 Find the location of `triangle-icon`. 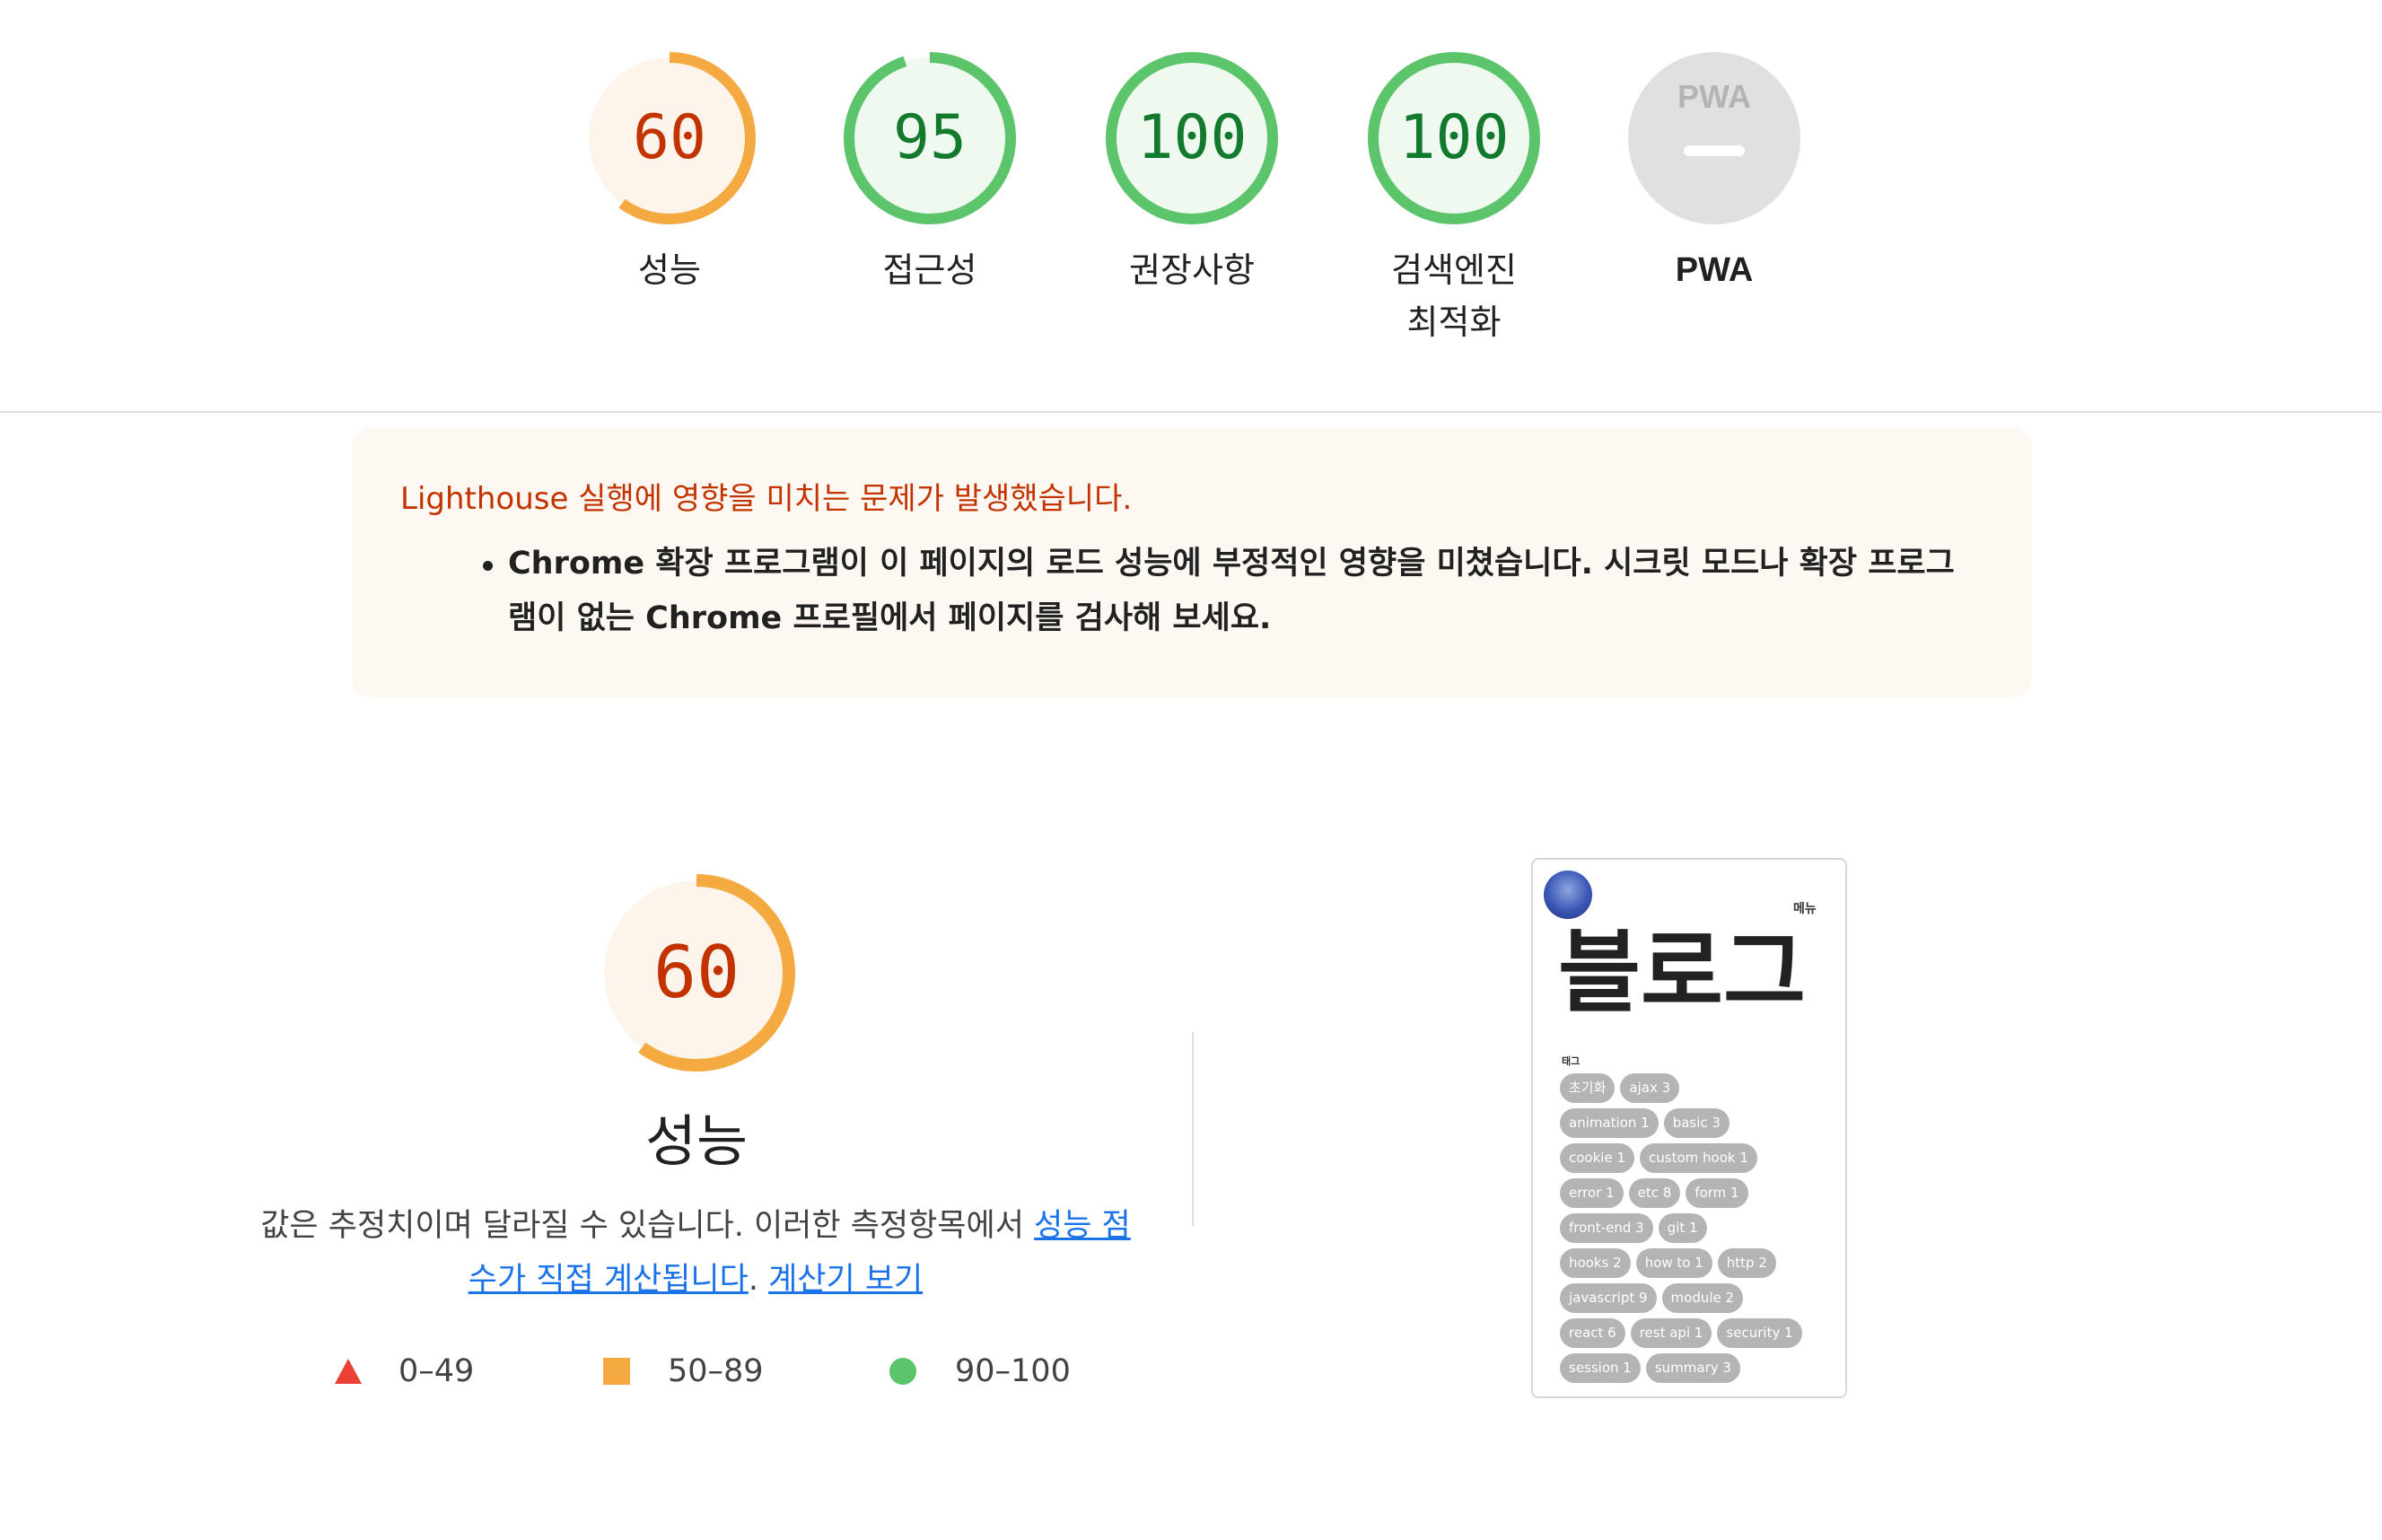

triangle-icon is located at coordinates (348, 1372).